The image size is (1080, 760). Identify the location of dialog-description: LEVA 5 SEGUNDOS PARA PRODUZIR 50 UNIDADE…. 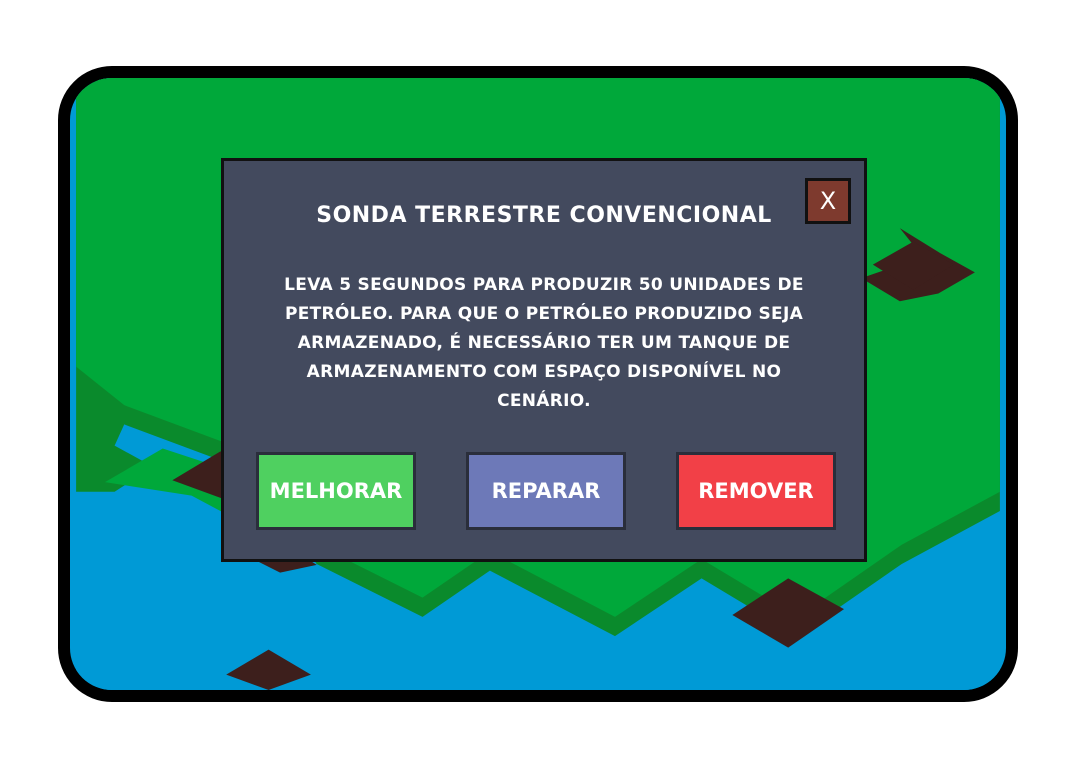
(544, 343).